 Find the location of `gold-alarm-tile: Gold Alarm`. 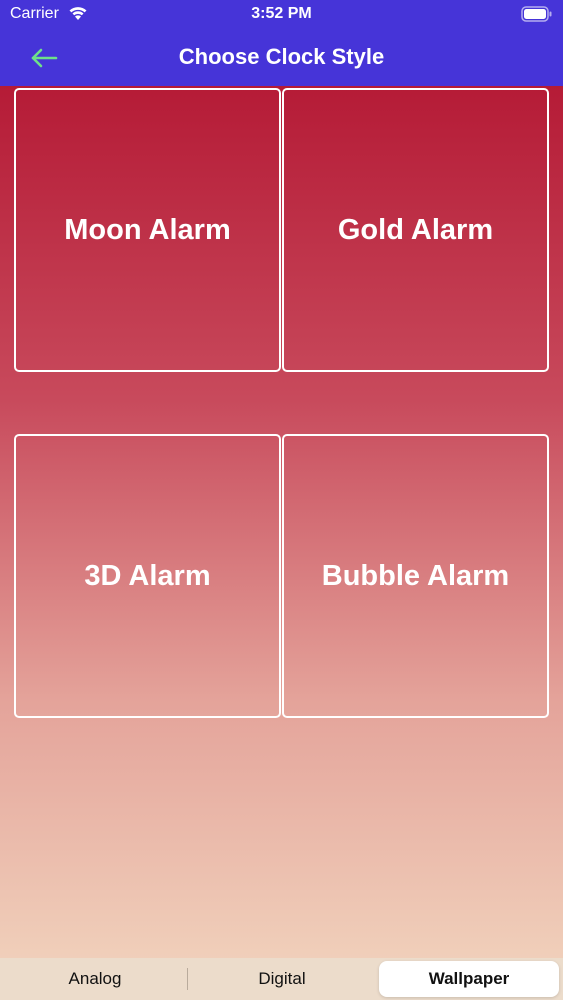

gold-alarm-tile: Gold Alarm is located at coordinates (415, 230).